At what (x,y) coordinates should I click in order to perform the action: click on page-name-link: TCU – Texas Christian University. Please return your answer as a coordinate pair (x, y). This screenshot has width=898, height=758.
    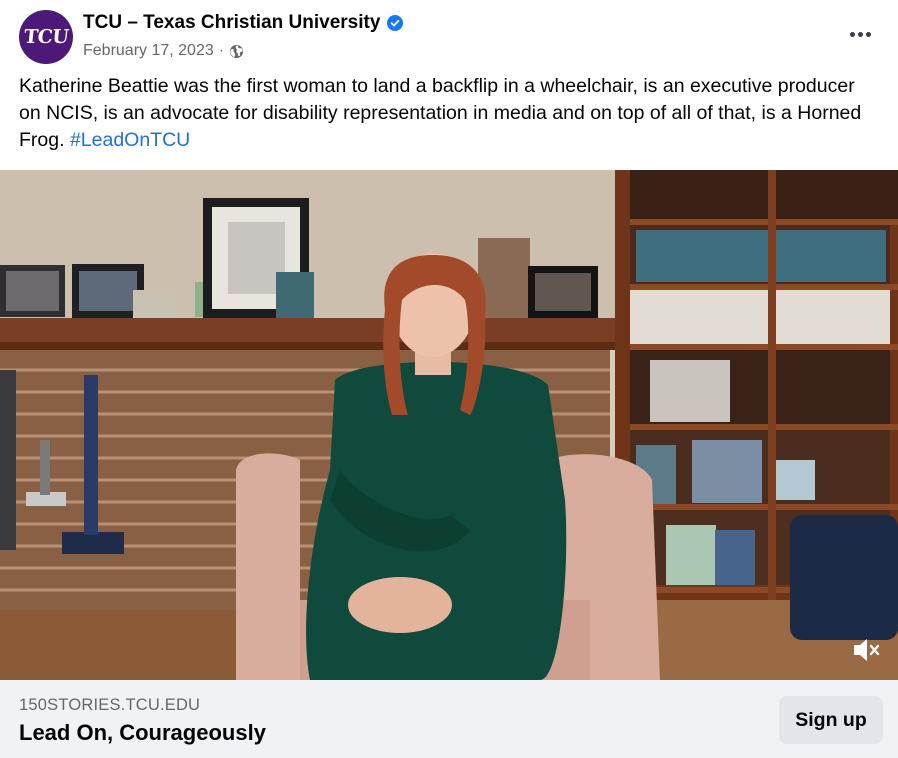
    Looking at the image, I should click on (231, 23).